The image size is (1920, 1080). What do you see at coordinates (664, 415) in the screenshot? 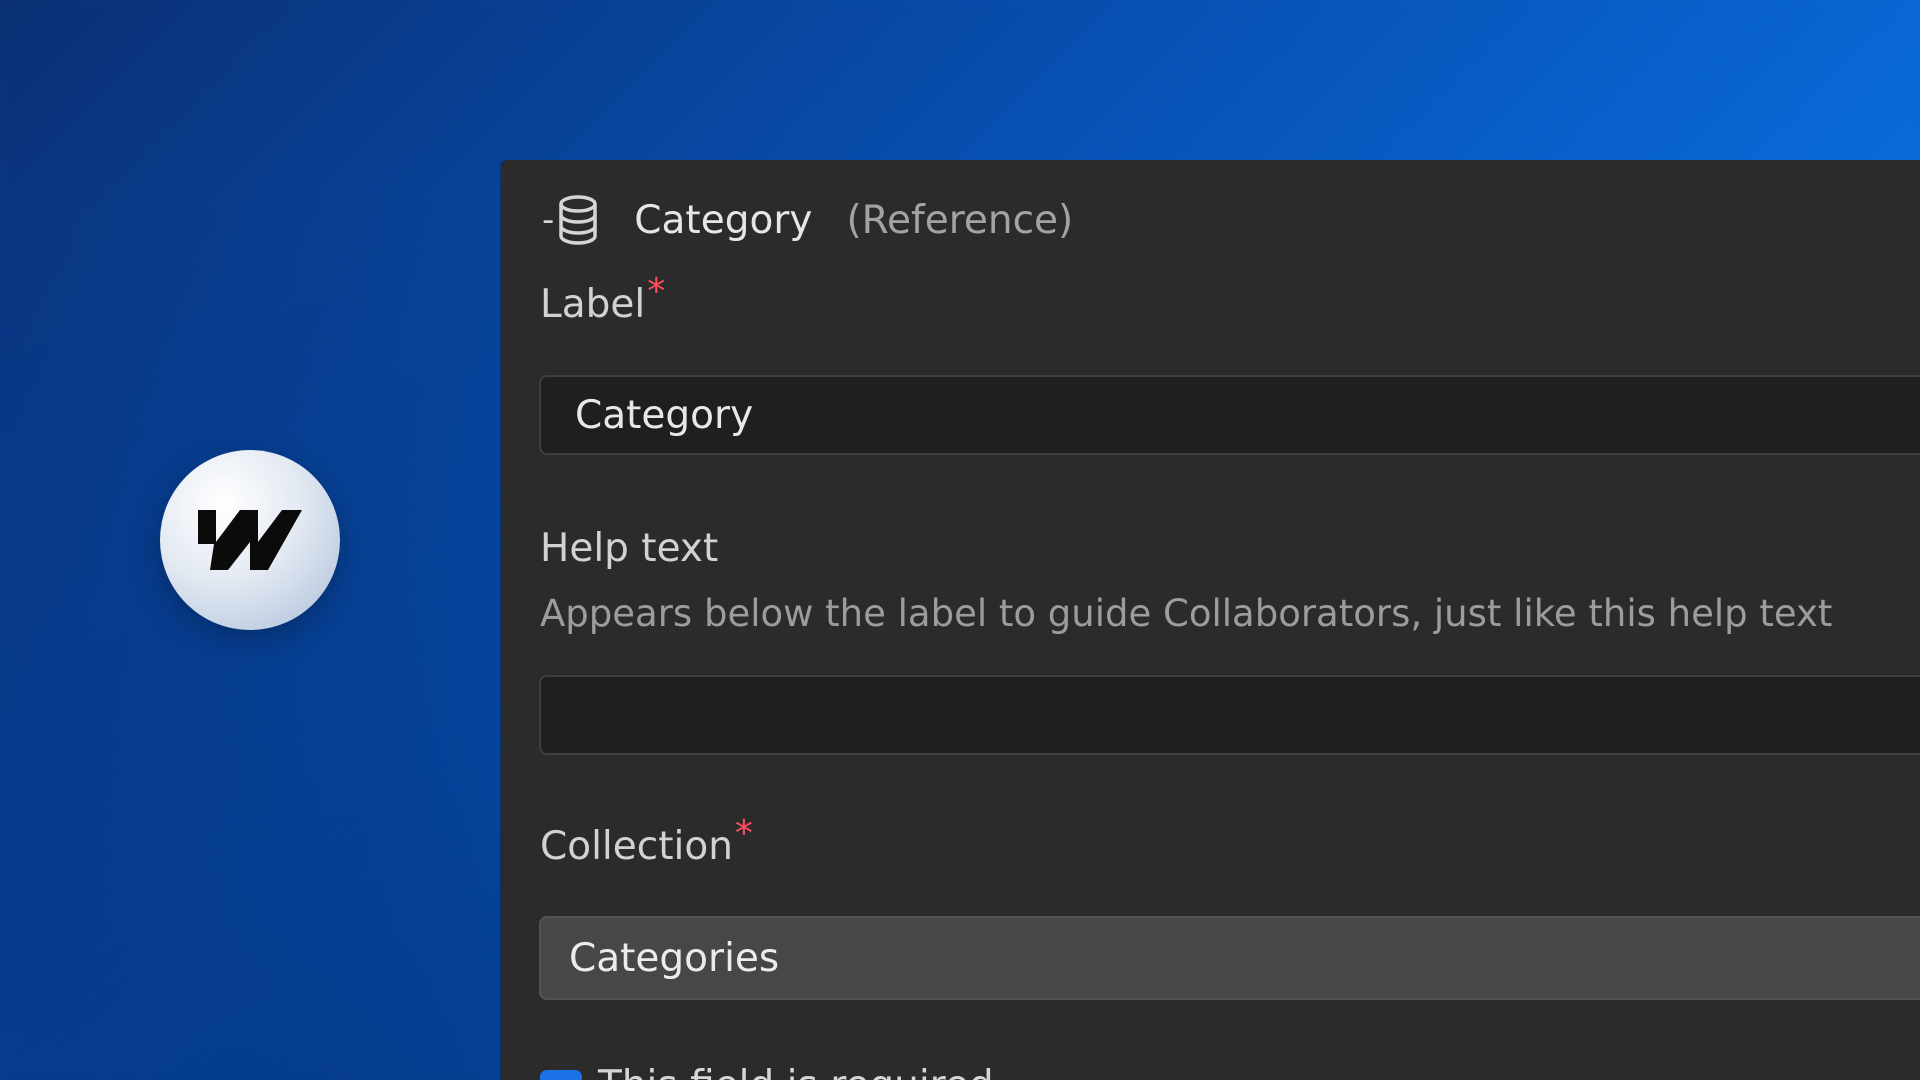
I see `label-input-value: Category` at bounding box center [664, 415].